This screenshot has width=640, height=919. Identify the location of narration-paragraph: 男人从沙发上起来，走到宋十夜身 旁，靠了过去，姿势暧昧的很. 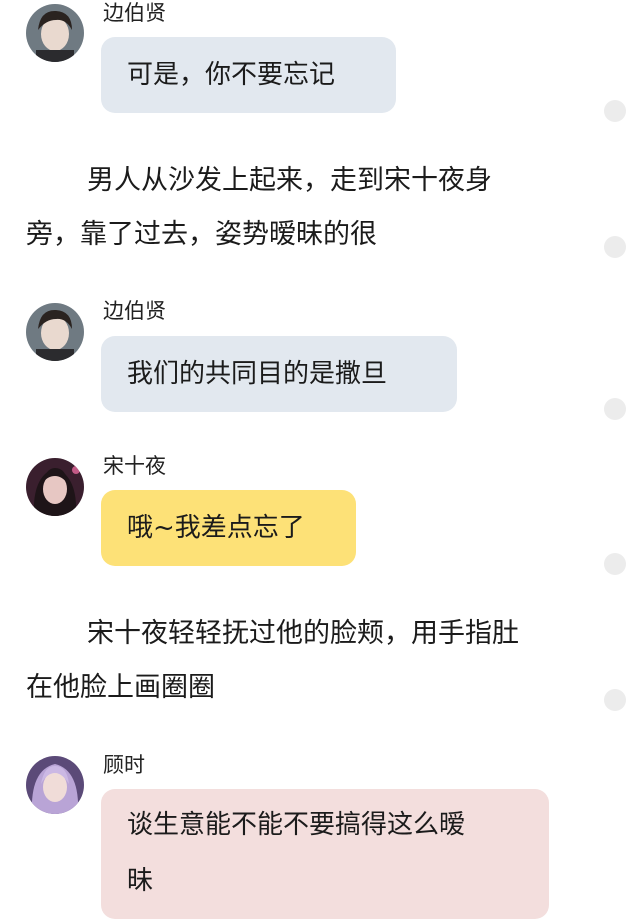
(306, 208).